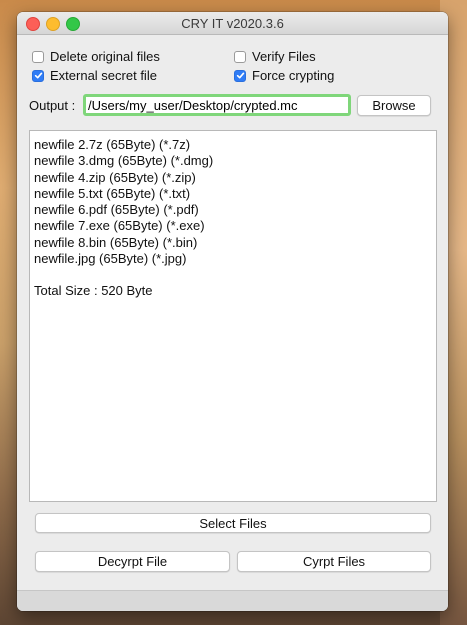  Describe the element at coordinates (334, 561) in the screenshot. I see `crypt-files-button: Cyrpt Files` at that location.